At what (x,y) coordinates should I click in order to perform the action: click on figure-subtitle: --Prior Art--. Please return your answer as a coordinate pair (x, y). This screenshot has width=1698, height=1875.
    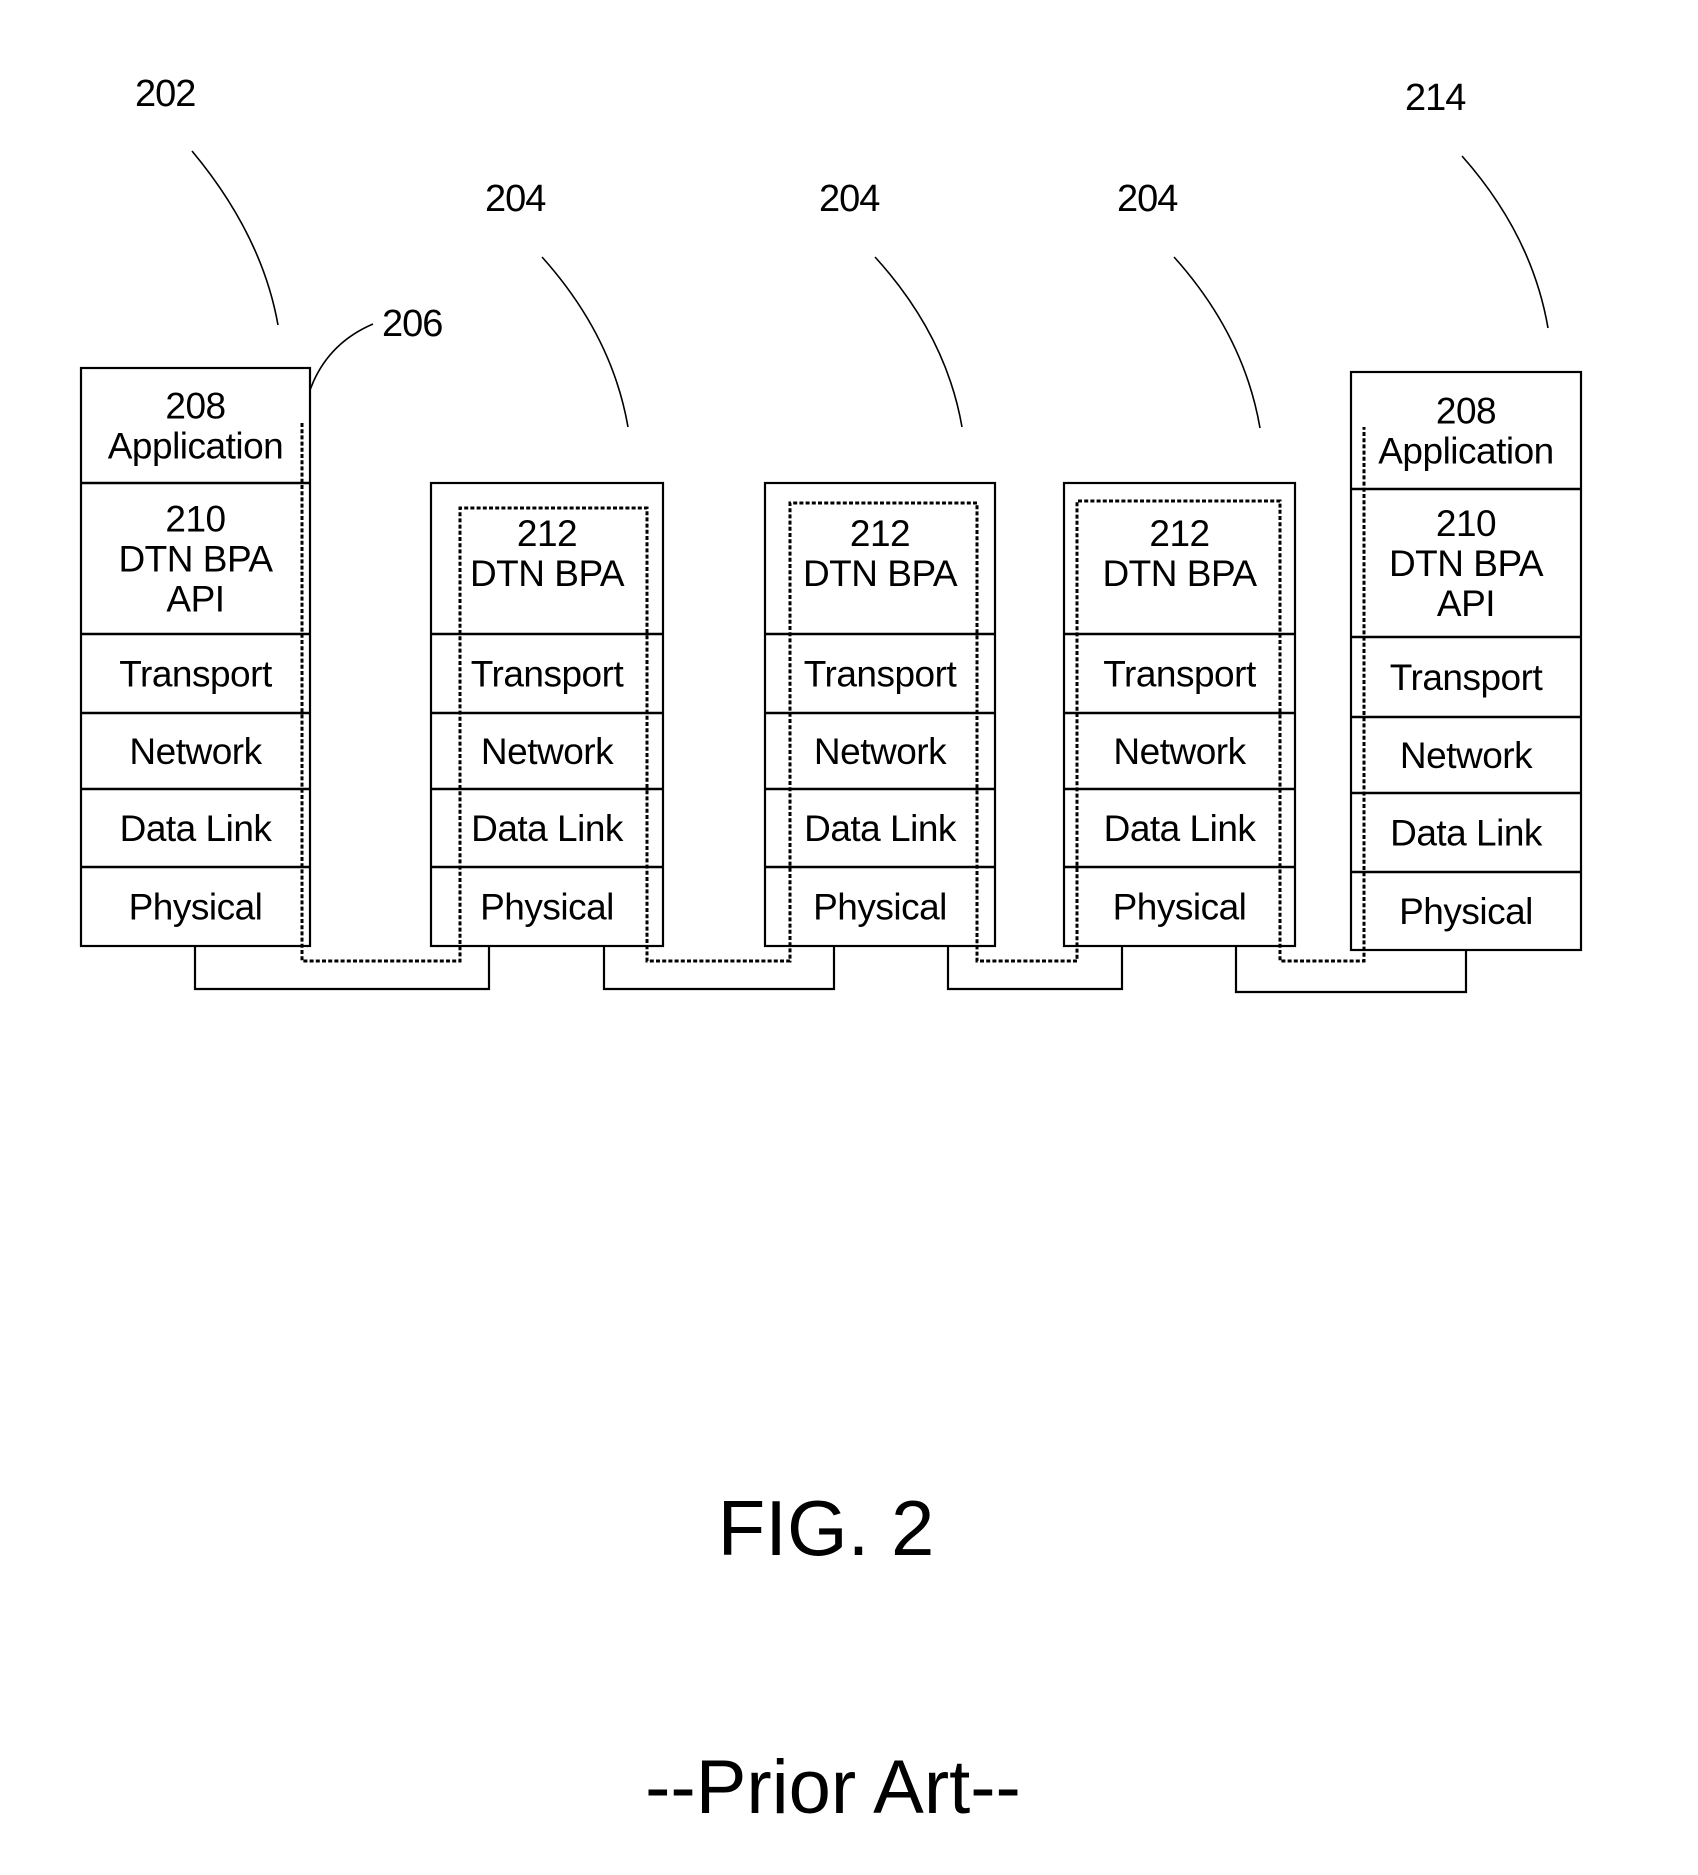
    Looking at the image, I should click on (833, 1787).